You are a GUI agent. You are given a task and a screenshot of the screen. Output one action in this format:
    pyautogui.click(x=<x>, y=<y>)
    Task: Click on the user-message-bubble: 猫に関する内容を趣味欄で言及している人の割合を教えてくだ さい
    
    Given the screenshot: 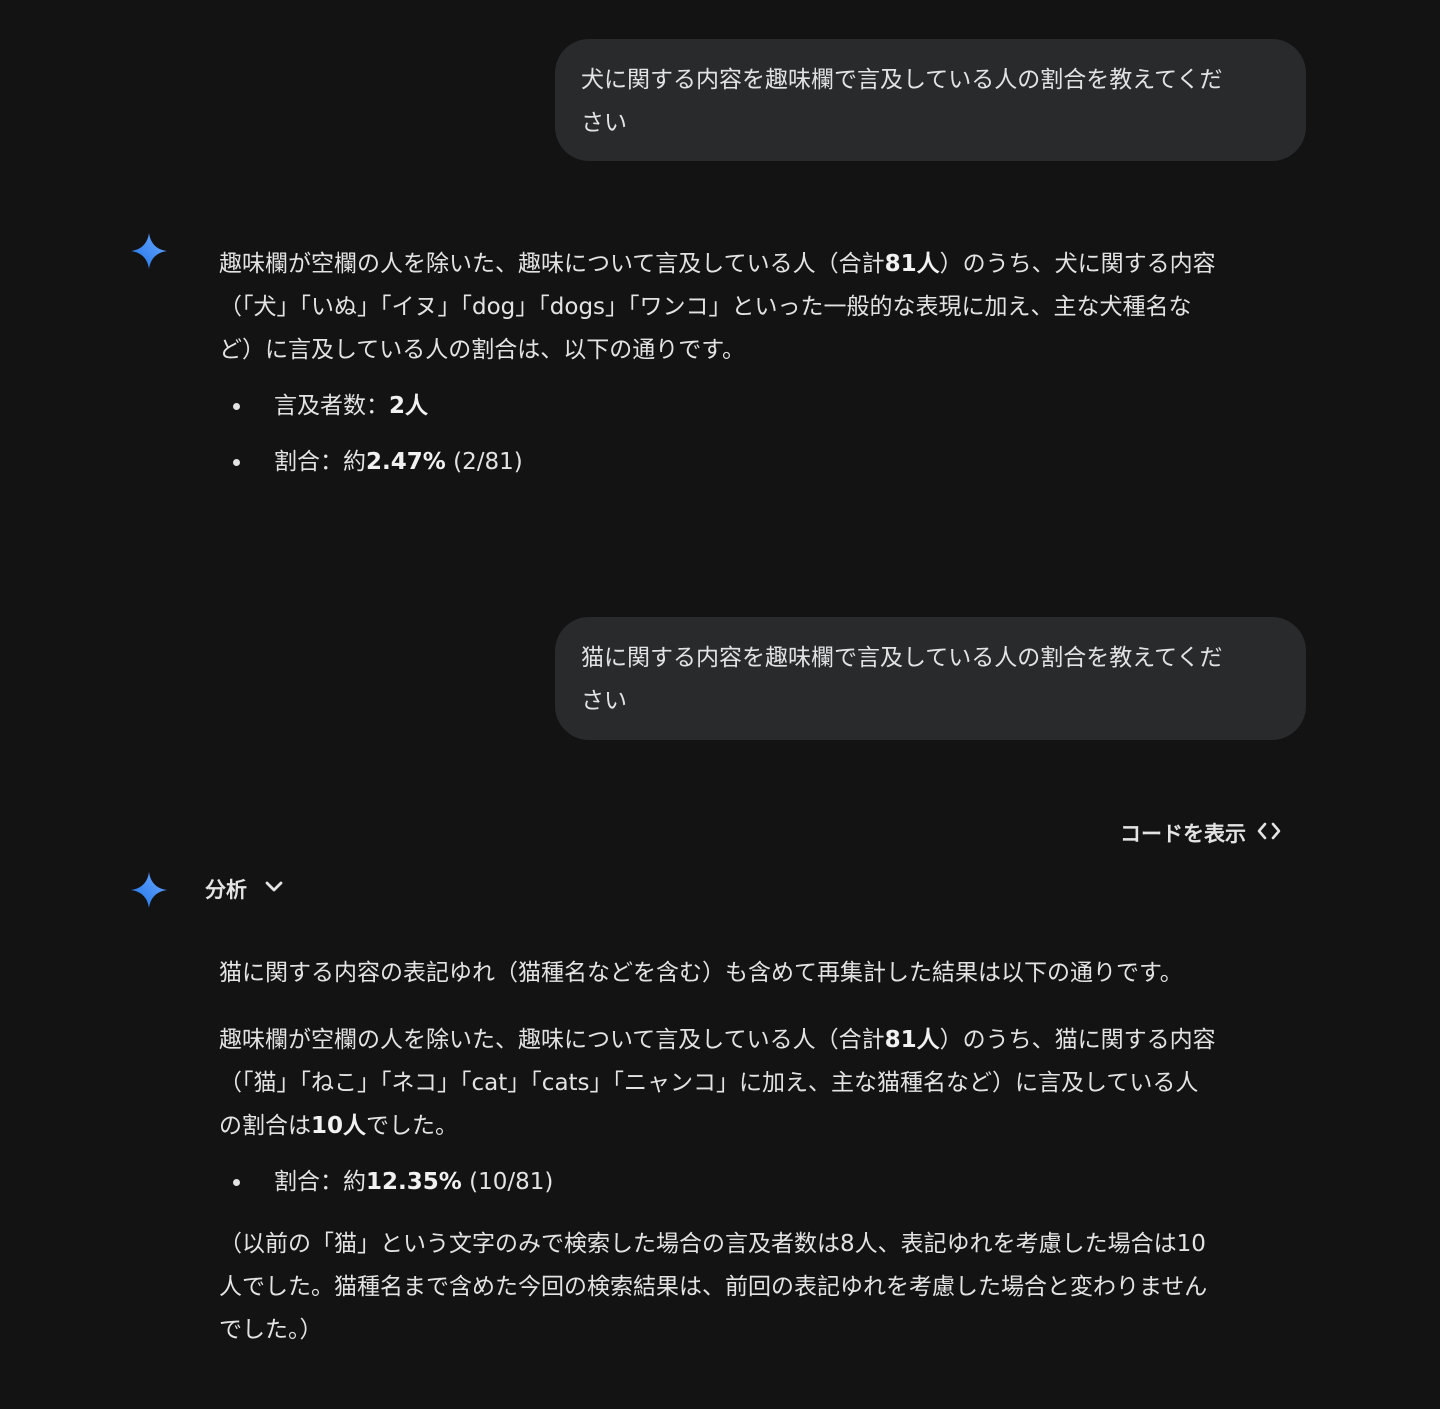 What is the action you would take?
    pyautogui.click(x=930, y=678)
    